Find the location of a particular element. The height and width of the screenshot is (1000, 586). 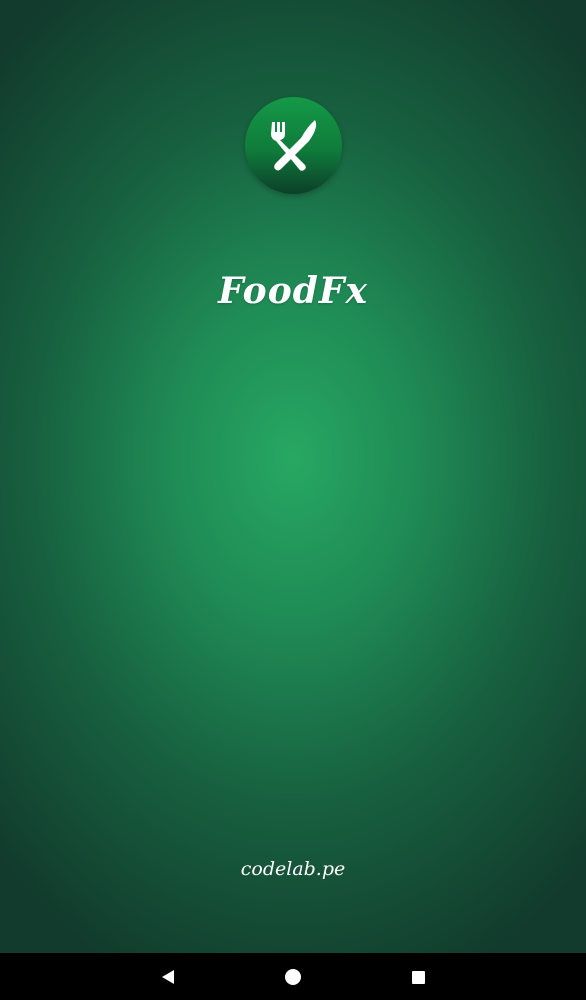

back-triangle-icon is located at coordinates (168, 977).